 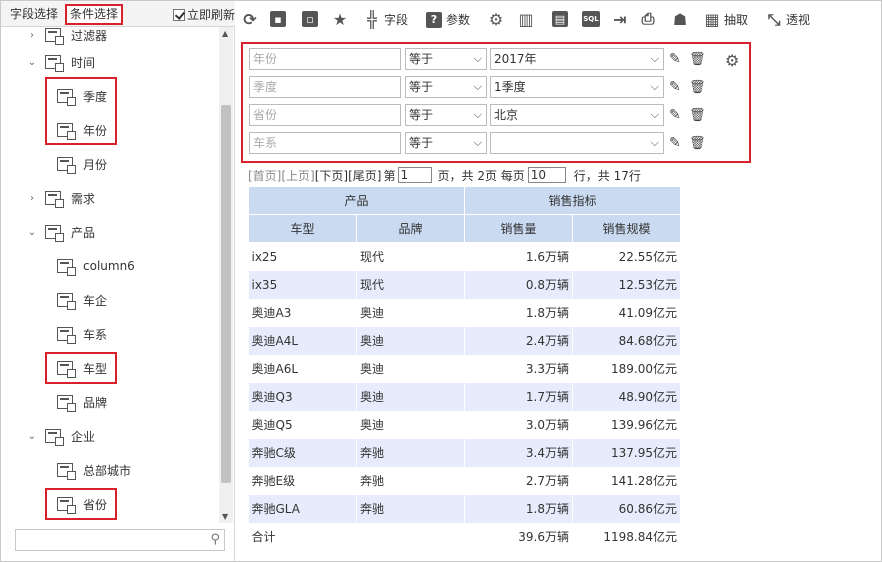 I want to click on save-button: ▪, so click(x=280, y=19).